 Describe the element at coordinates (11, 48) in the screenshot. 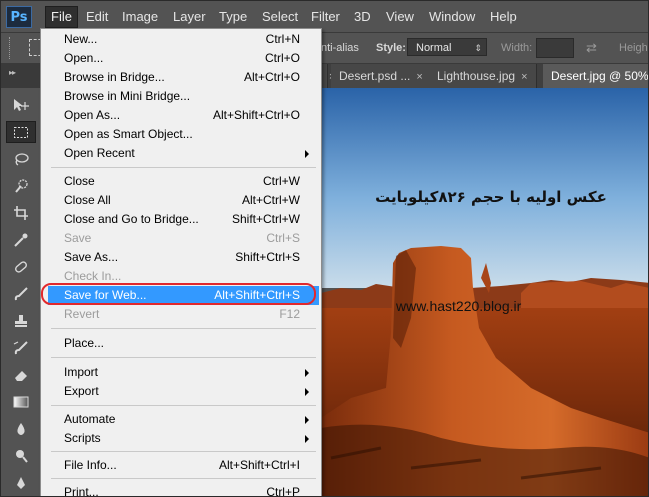

I see `options-grip` at that location.